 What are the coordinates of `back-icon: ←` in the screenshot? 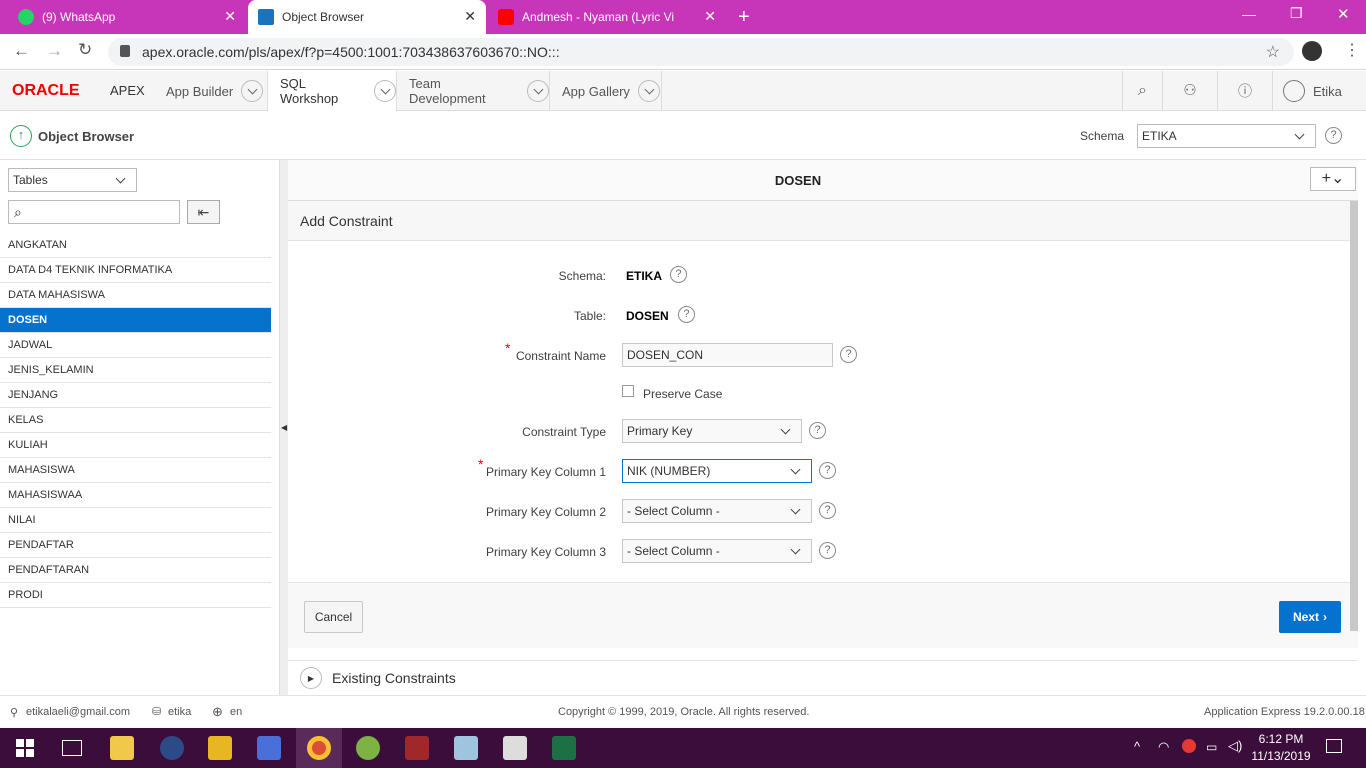 It's located at (21, 51).